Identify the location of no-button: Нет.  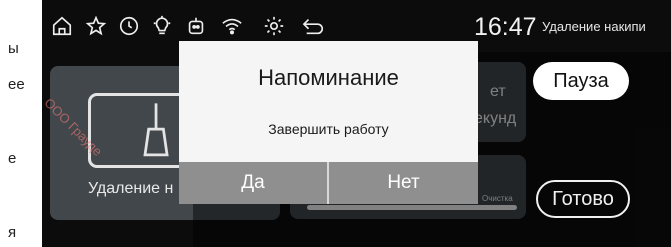
(403, 183).